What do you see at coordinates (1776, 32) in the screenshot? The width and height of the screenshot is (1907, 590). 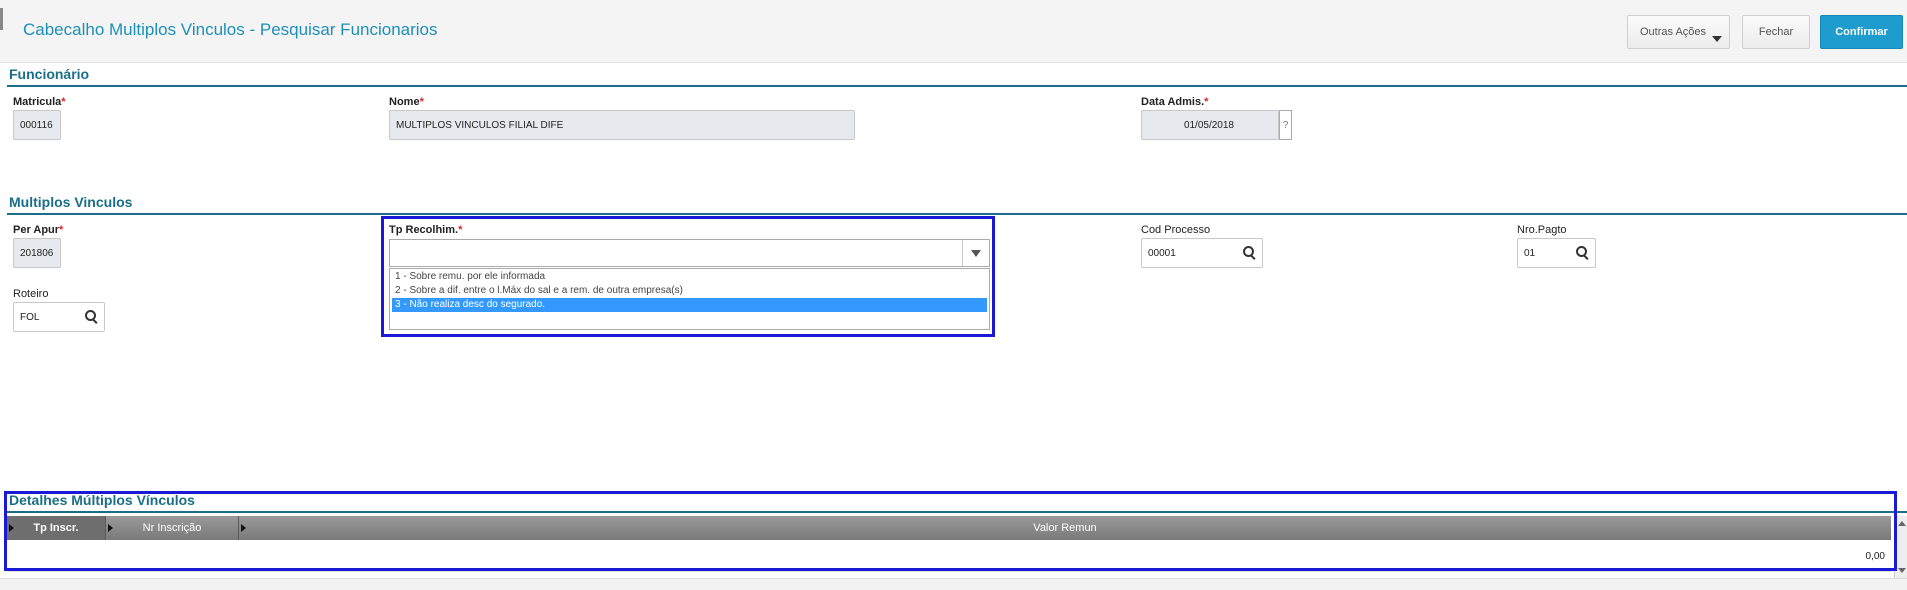 I see `fechar-button: Fechar` at bounding box center [1776, 32].